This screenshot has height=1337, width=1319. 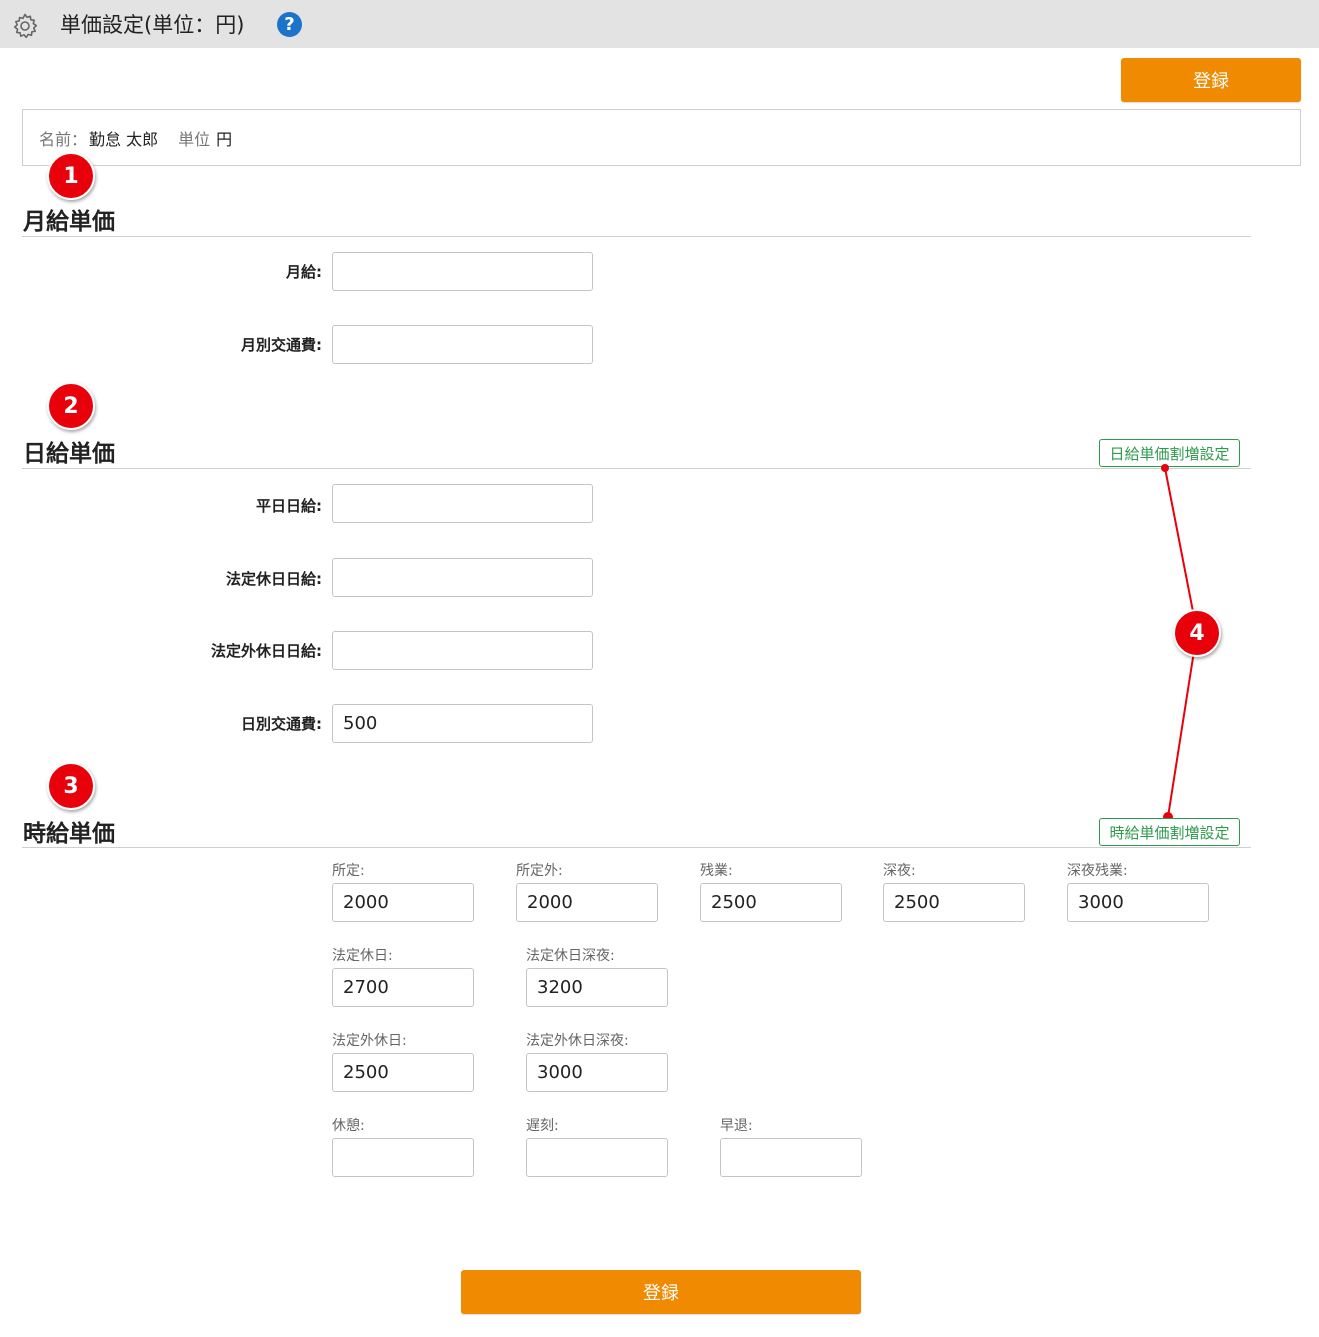 What do you see at coordinates (736, 1126) in the screenshot?
I see `early-leave-hourly-label: 早退:` at bounding box center [736, 1126].